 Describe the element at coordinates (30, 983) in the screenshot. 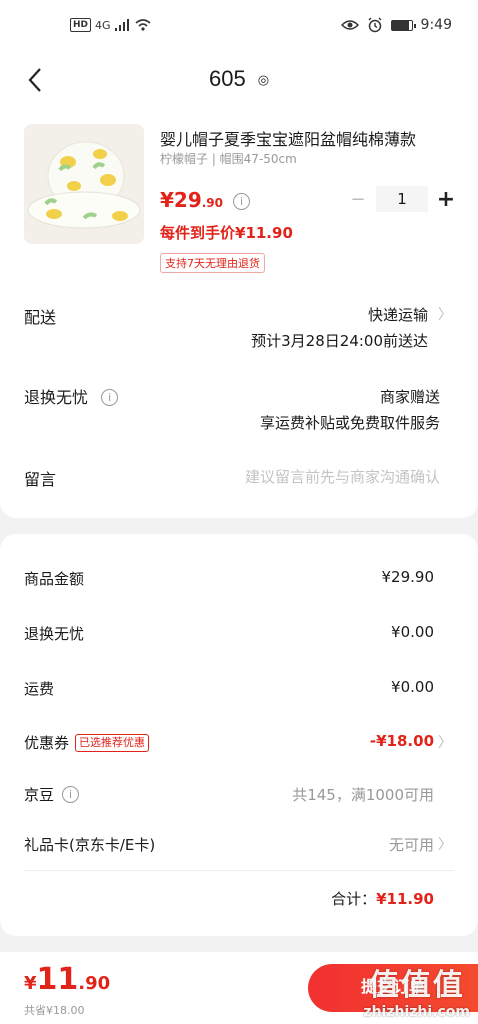

I see `currency-symbol: ¥` at that location.